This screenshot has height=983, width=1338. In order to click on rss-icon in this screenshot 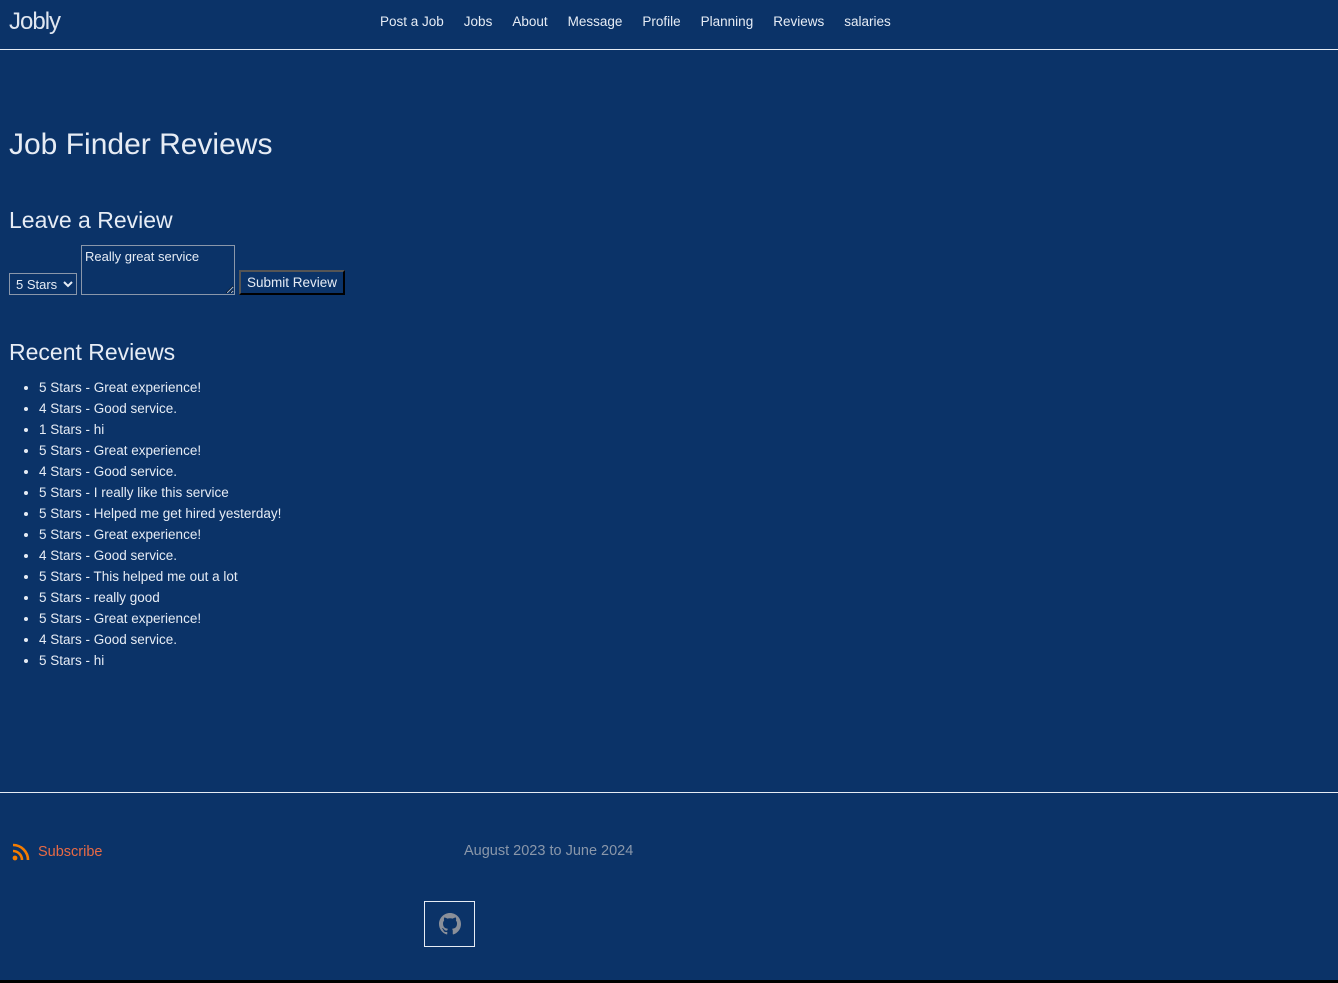, I will do `click(21, 852)`.